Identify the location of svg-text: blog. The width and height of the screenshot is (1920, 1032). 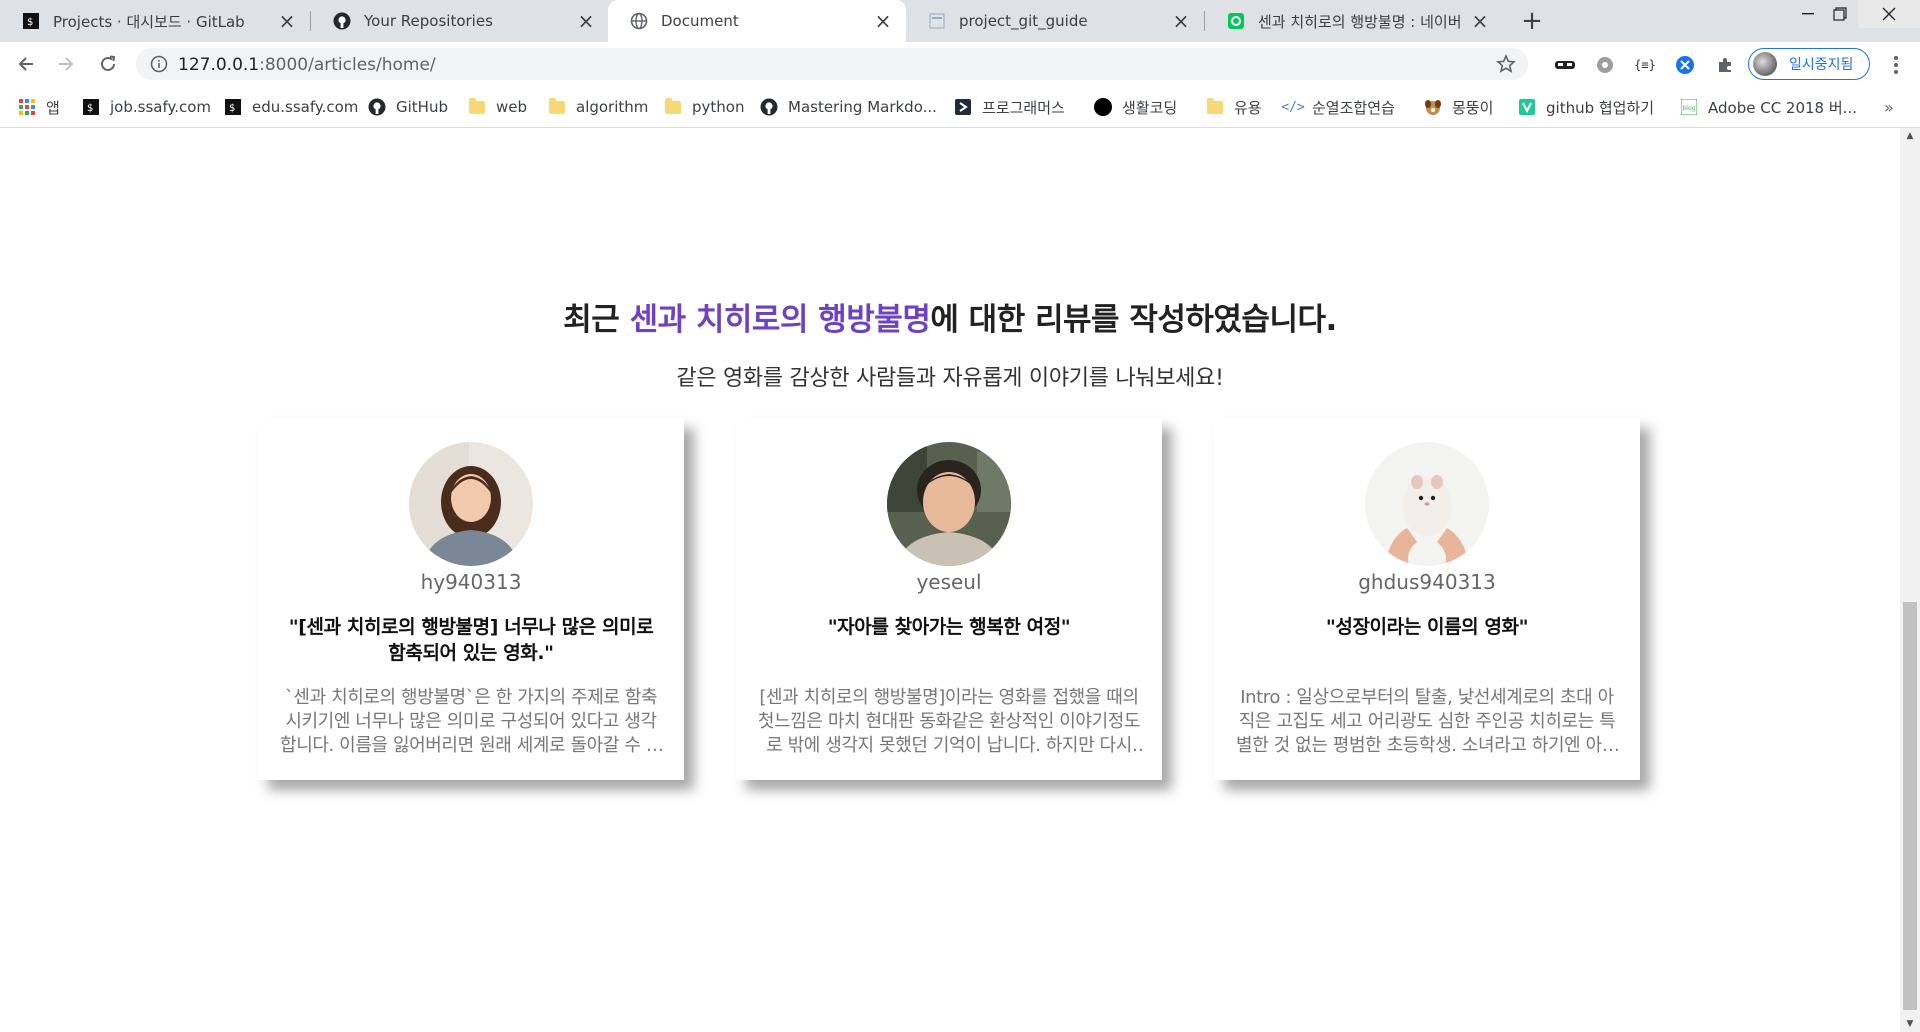
(1689, 108).